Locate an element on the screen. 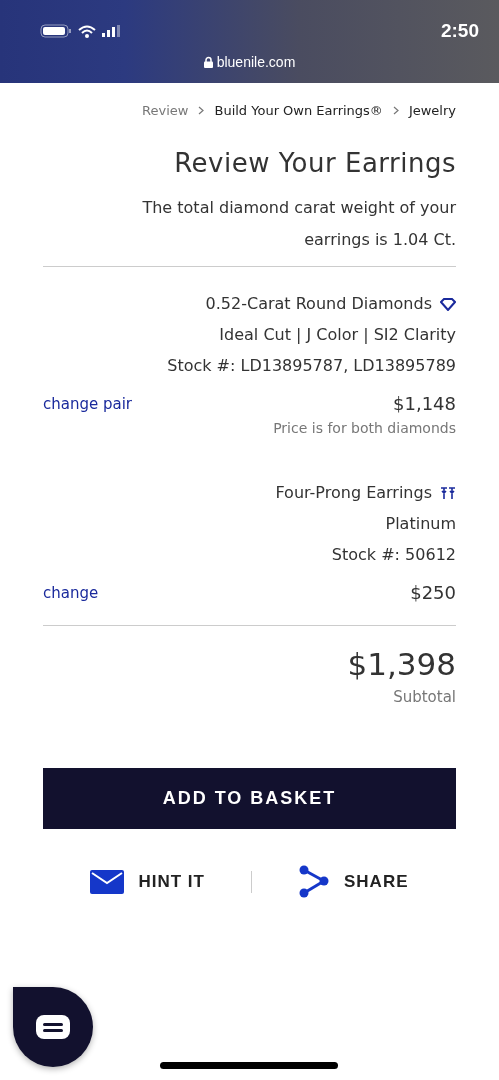  signal-icon is located at coordinates (111, 31).